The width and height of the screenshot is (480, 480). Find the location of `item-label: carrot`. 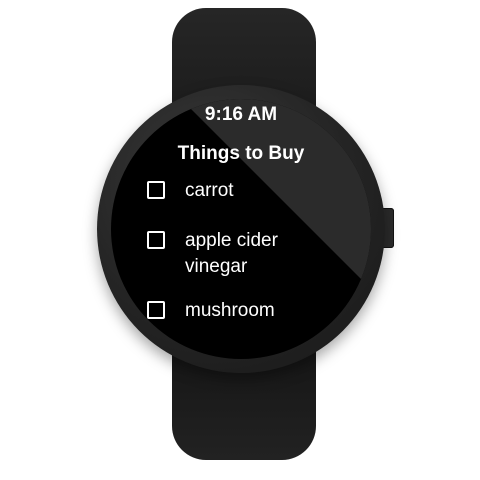

item-label: carrot is located at coordinates (209, 190).